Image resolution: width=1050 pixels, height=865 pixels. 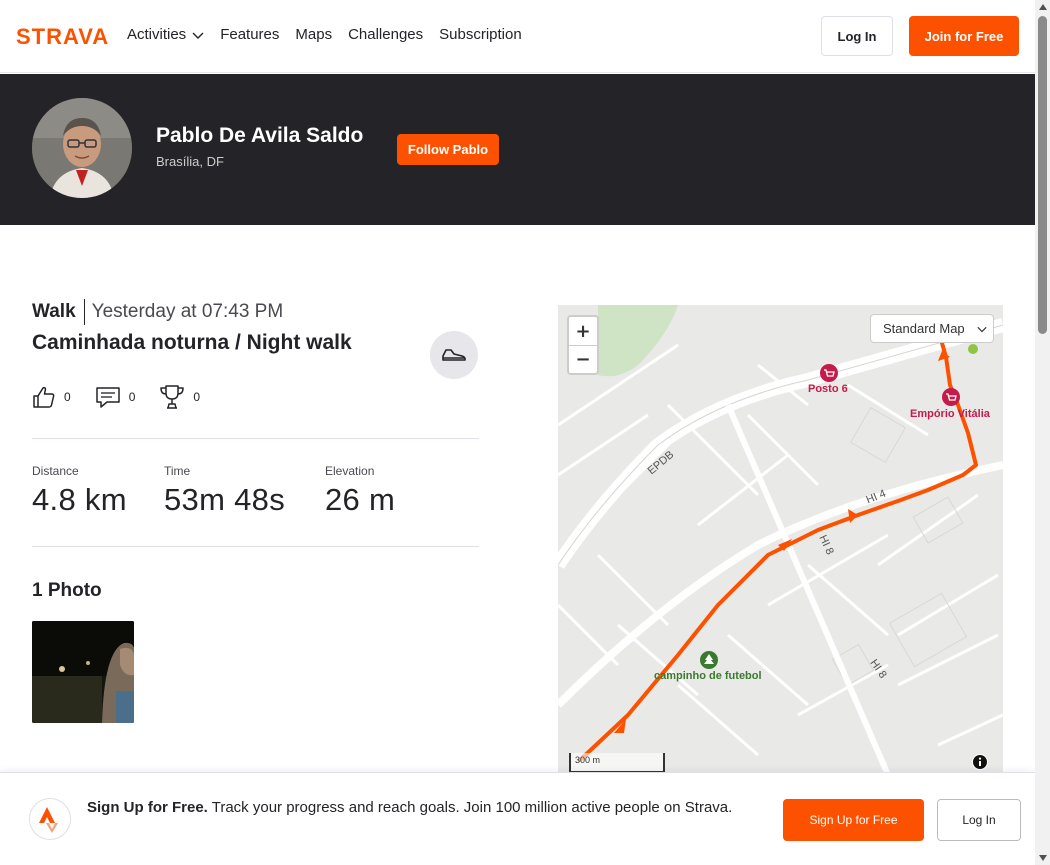 I want to click on activity-title: Caminhada noturna / Night walk, so click(x=192, y=342).